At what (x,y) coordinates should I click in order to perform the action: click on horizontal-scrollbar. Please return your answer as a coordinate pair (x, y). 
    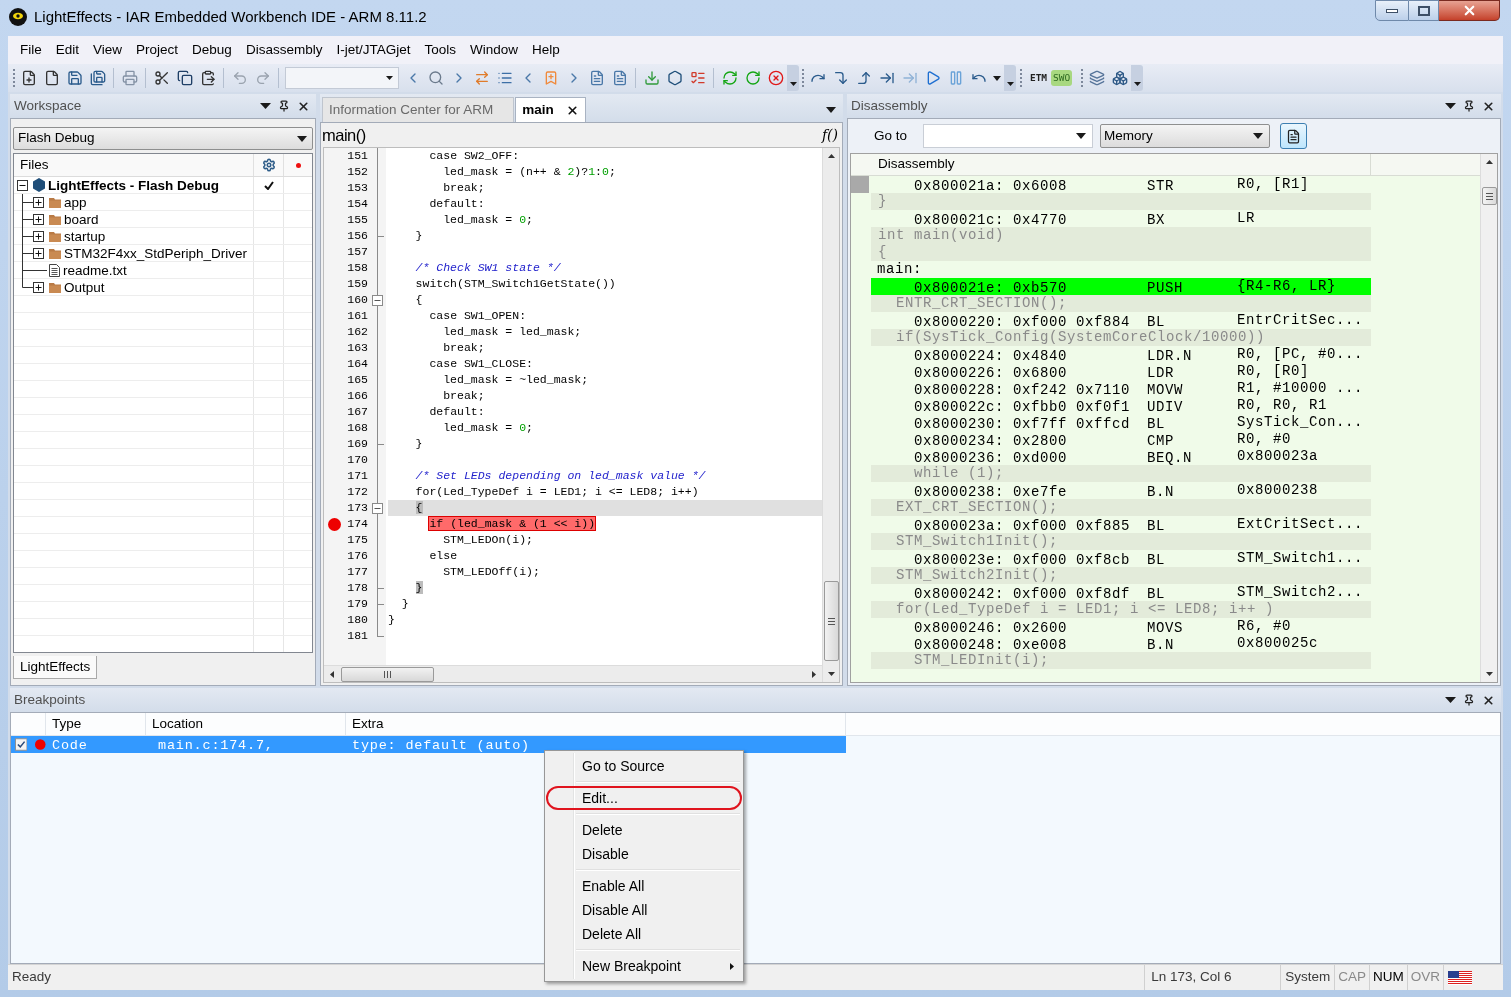
    Looking at the image, I should click on (573, 673).